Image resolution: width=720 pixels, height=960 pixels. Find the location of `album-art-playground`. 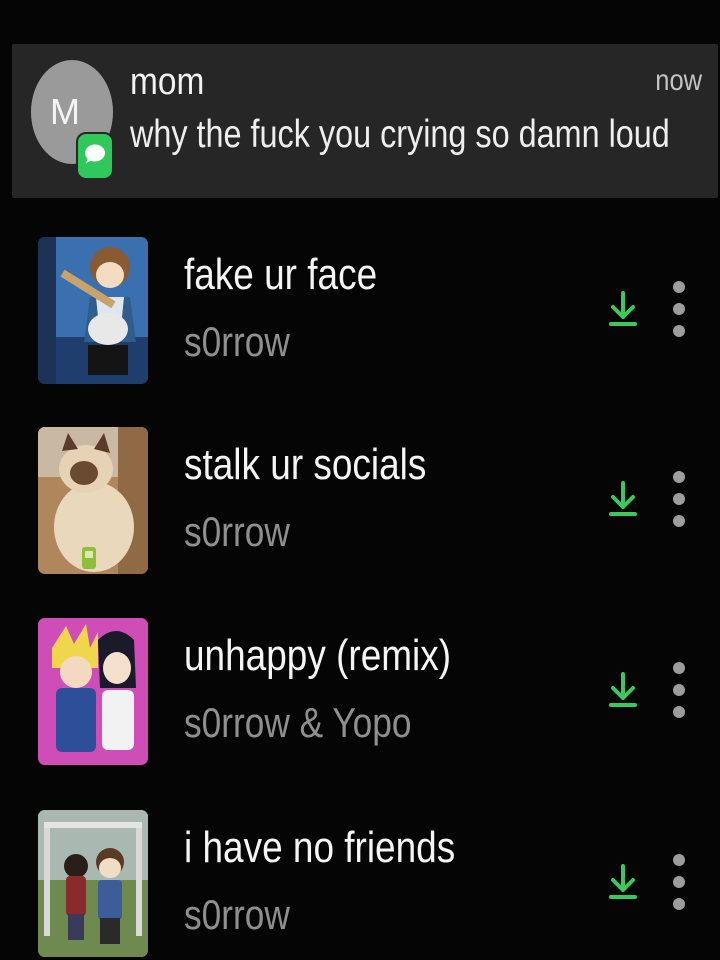

album-art-playground is located at coordinates (93, 883).